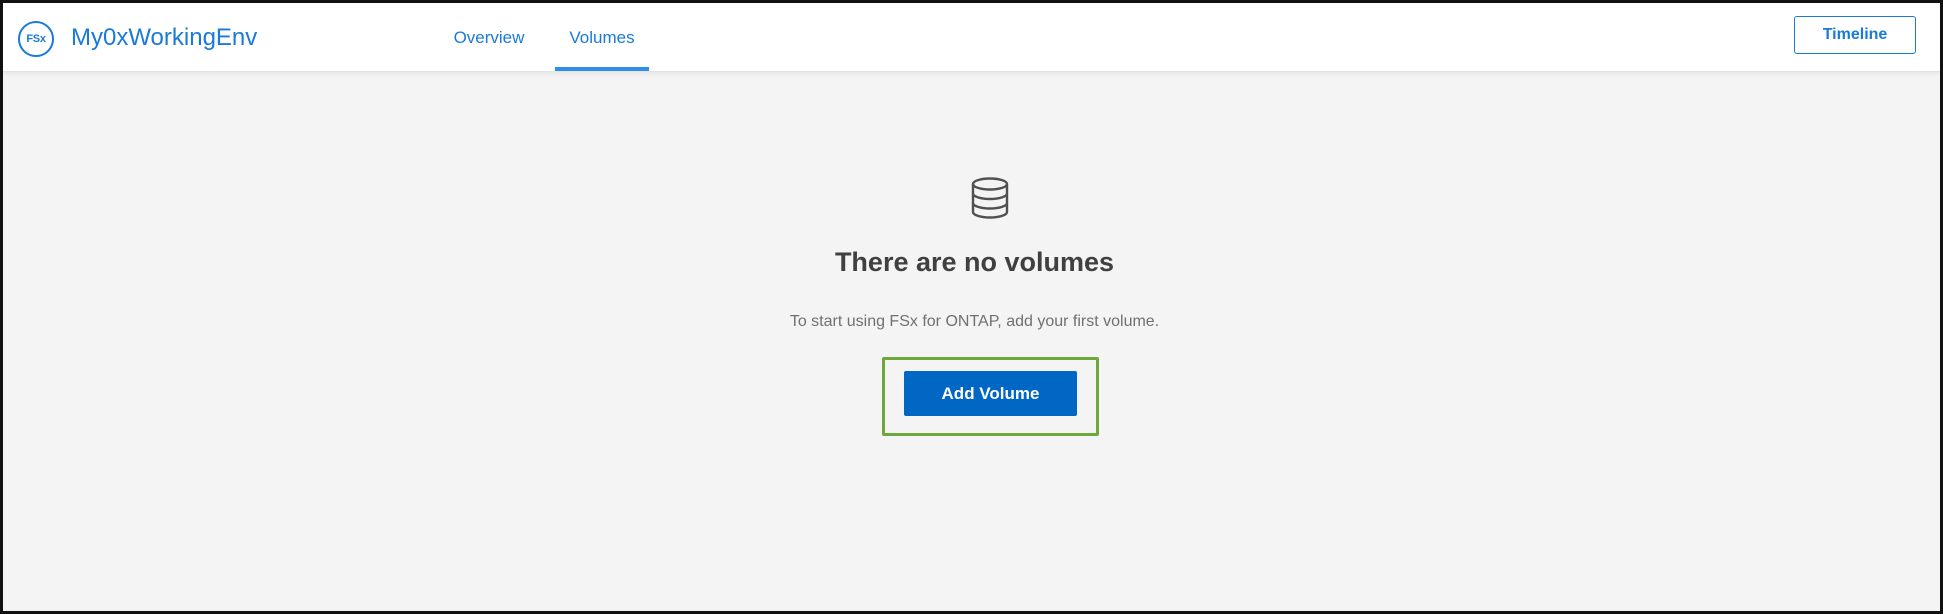  I want to click on active-tab-indicator, so click(602, 69).